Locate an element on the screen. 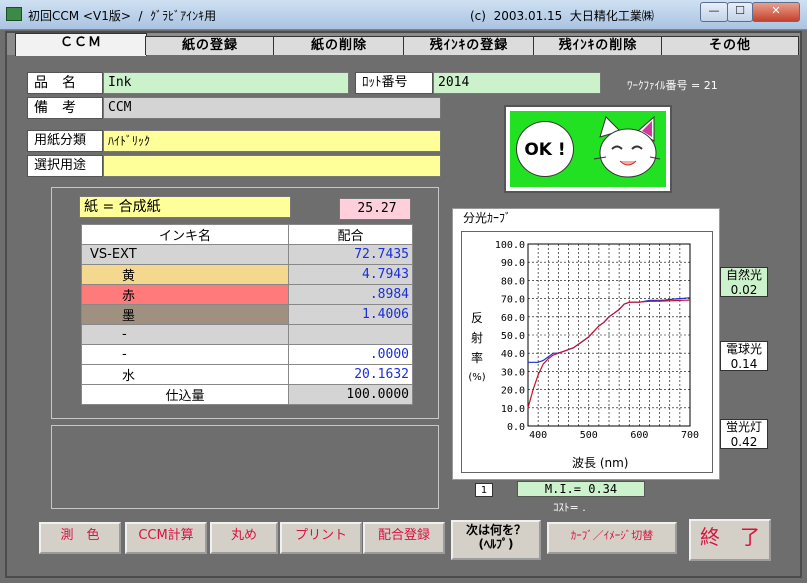  mix-row: - is located at coordinates (247, 334).